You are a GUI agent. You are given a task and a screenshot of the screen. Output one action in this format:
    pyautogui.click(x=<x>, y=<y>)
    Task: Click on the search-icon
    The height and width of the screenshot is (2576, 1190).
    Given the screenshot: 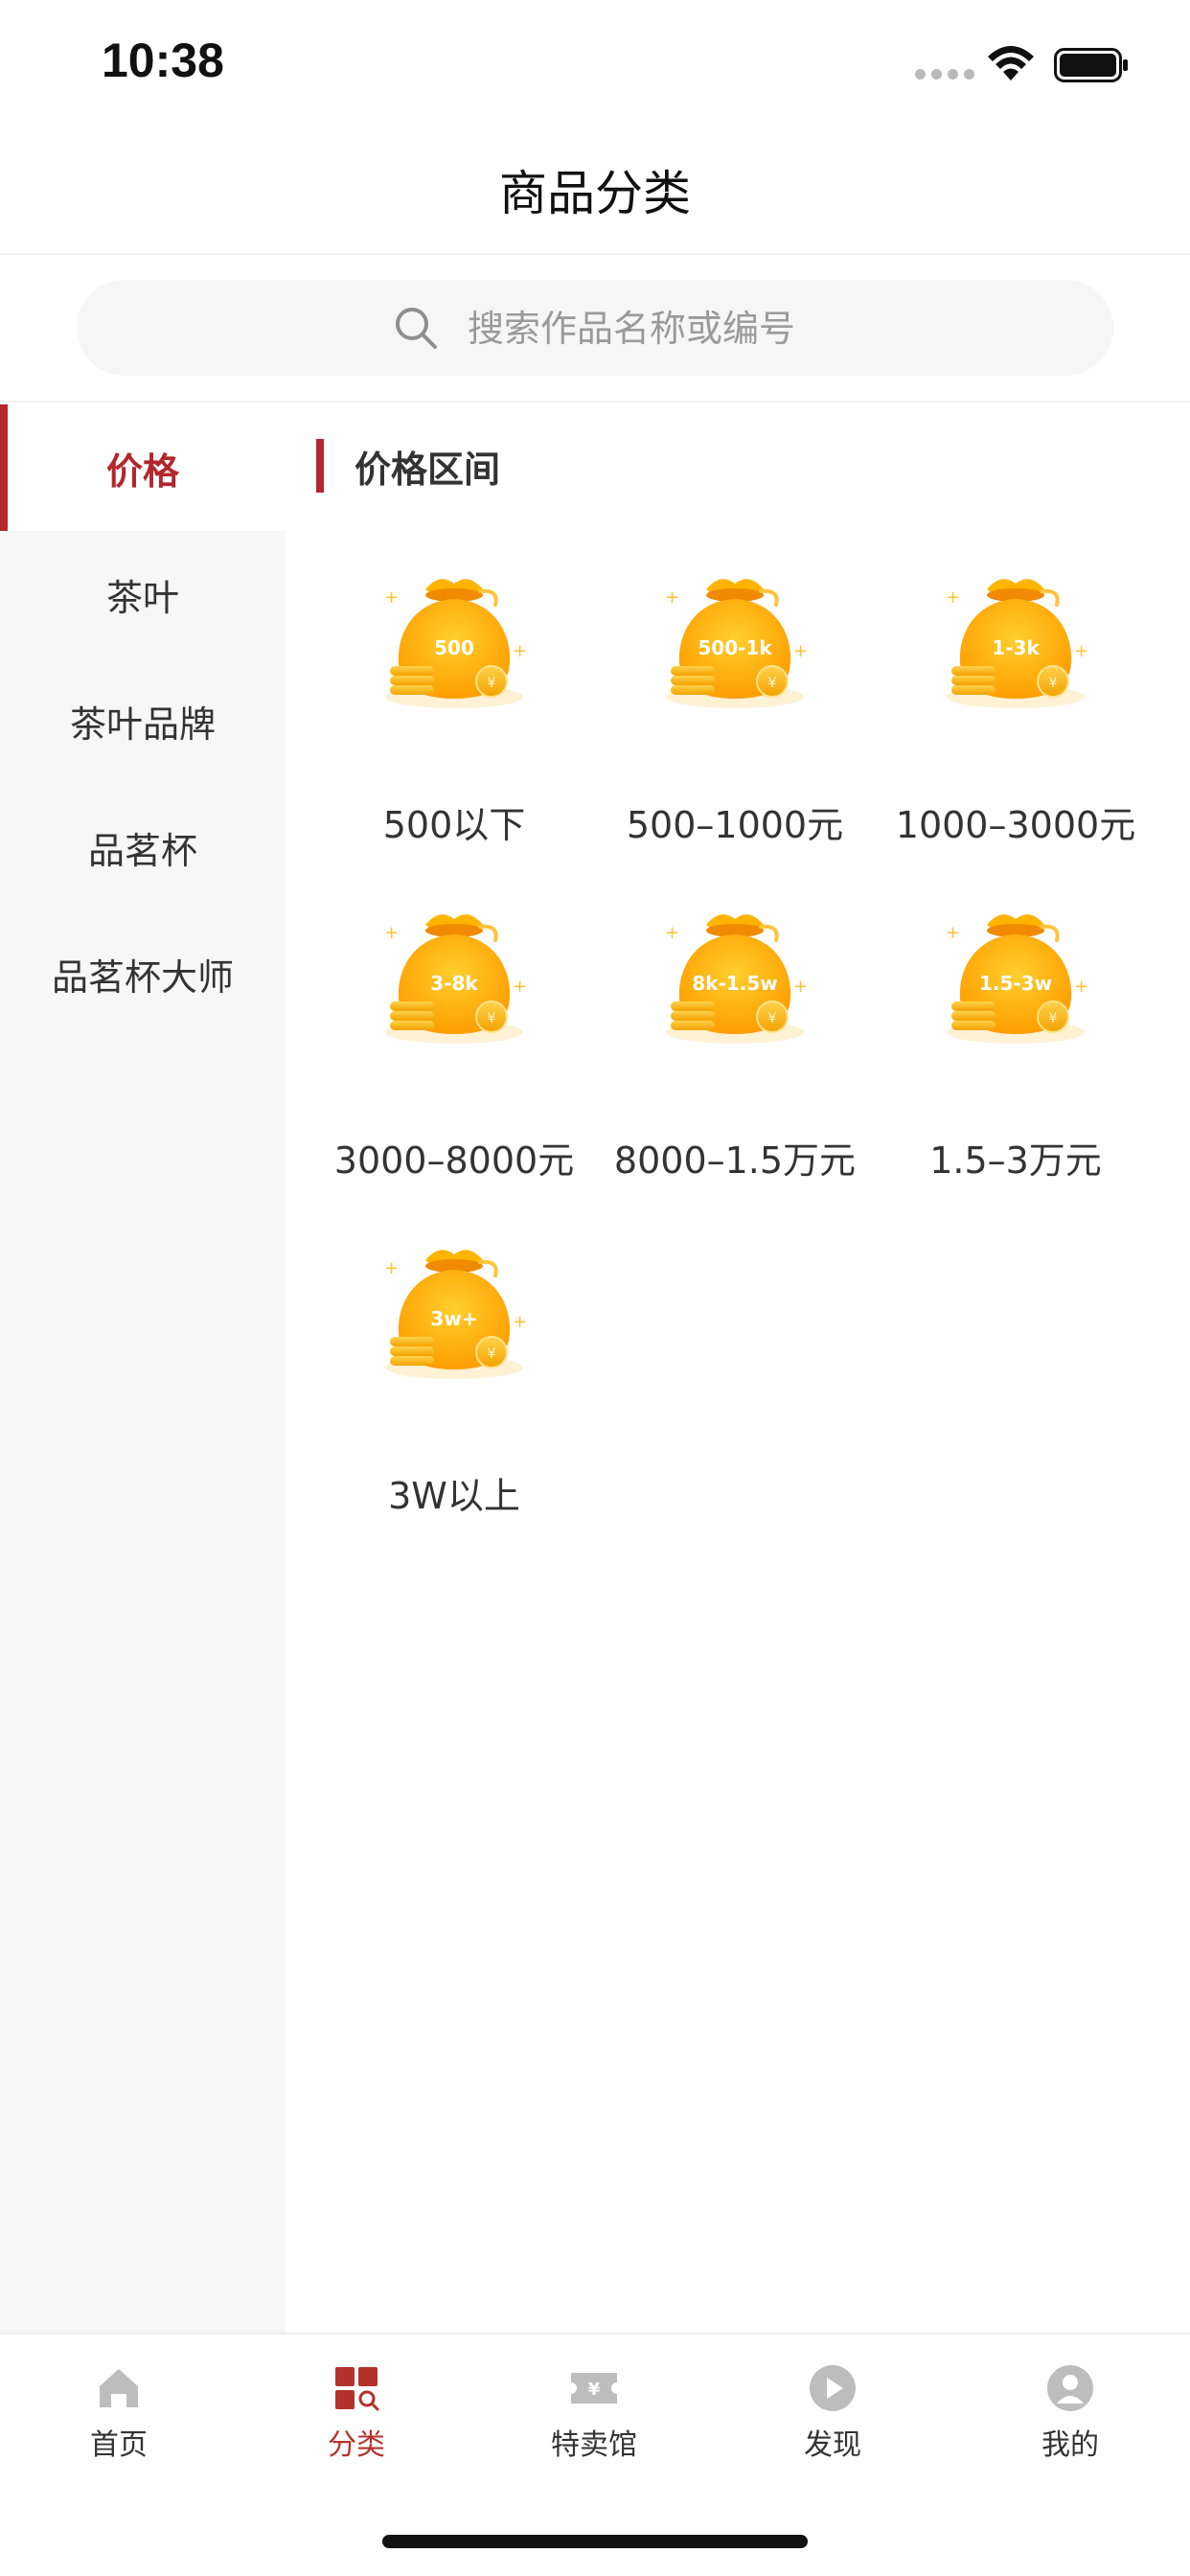 What is the action you would take?
    pyautogui.click(x=417, y=328)
    